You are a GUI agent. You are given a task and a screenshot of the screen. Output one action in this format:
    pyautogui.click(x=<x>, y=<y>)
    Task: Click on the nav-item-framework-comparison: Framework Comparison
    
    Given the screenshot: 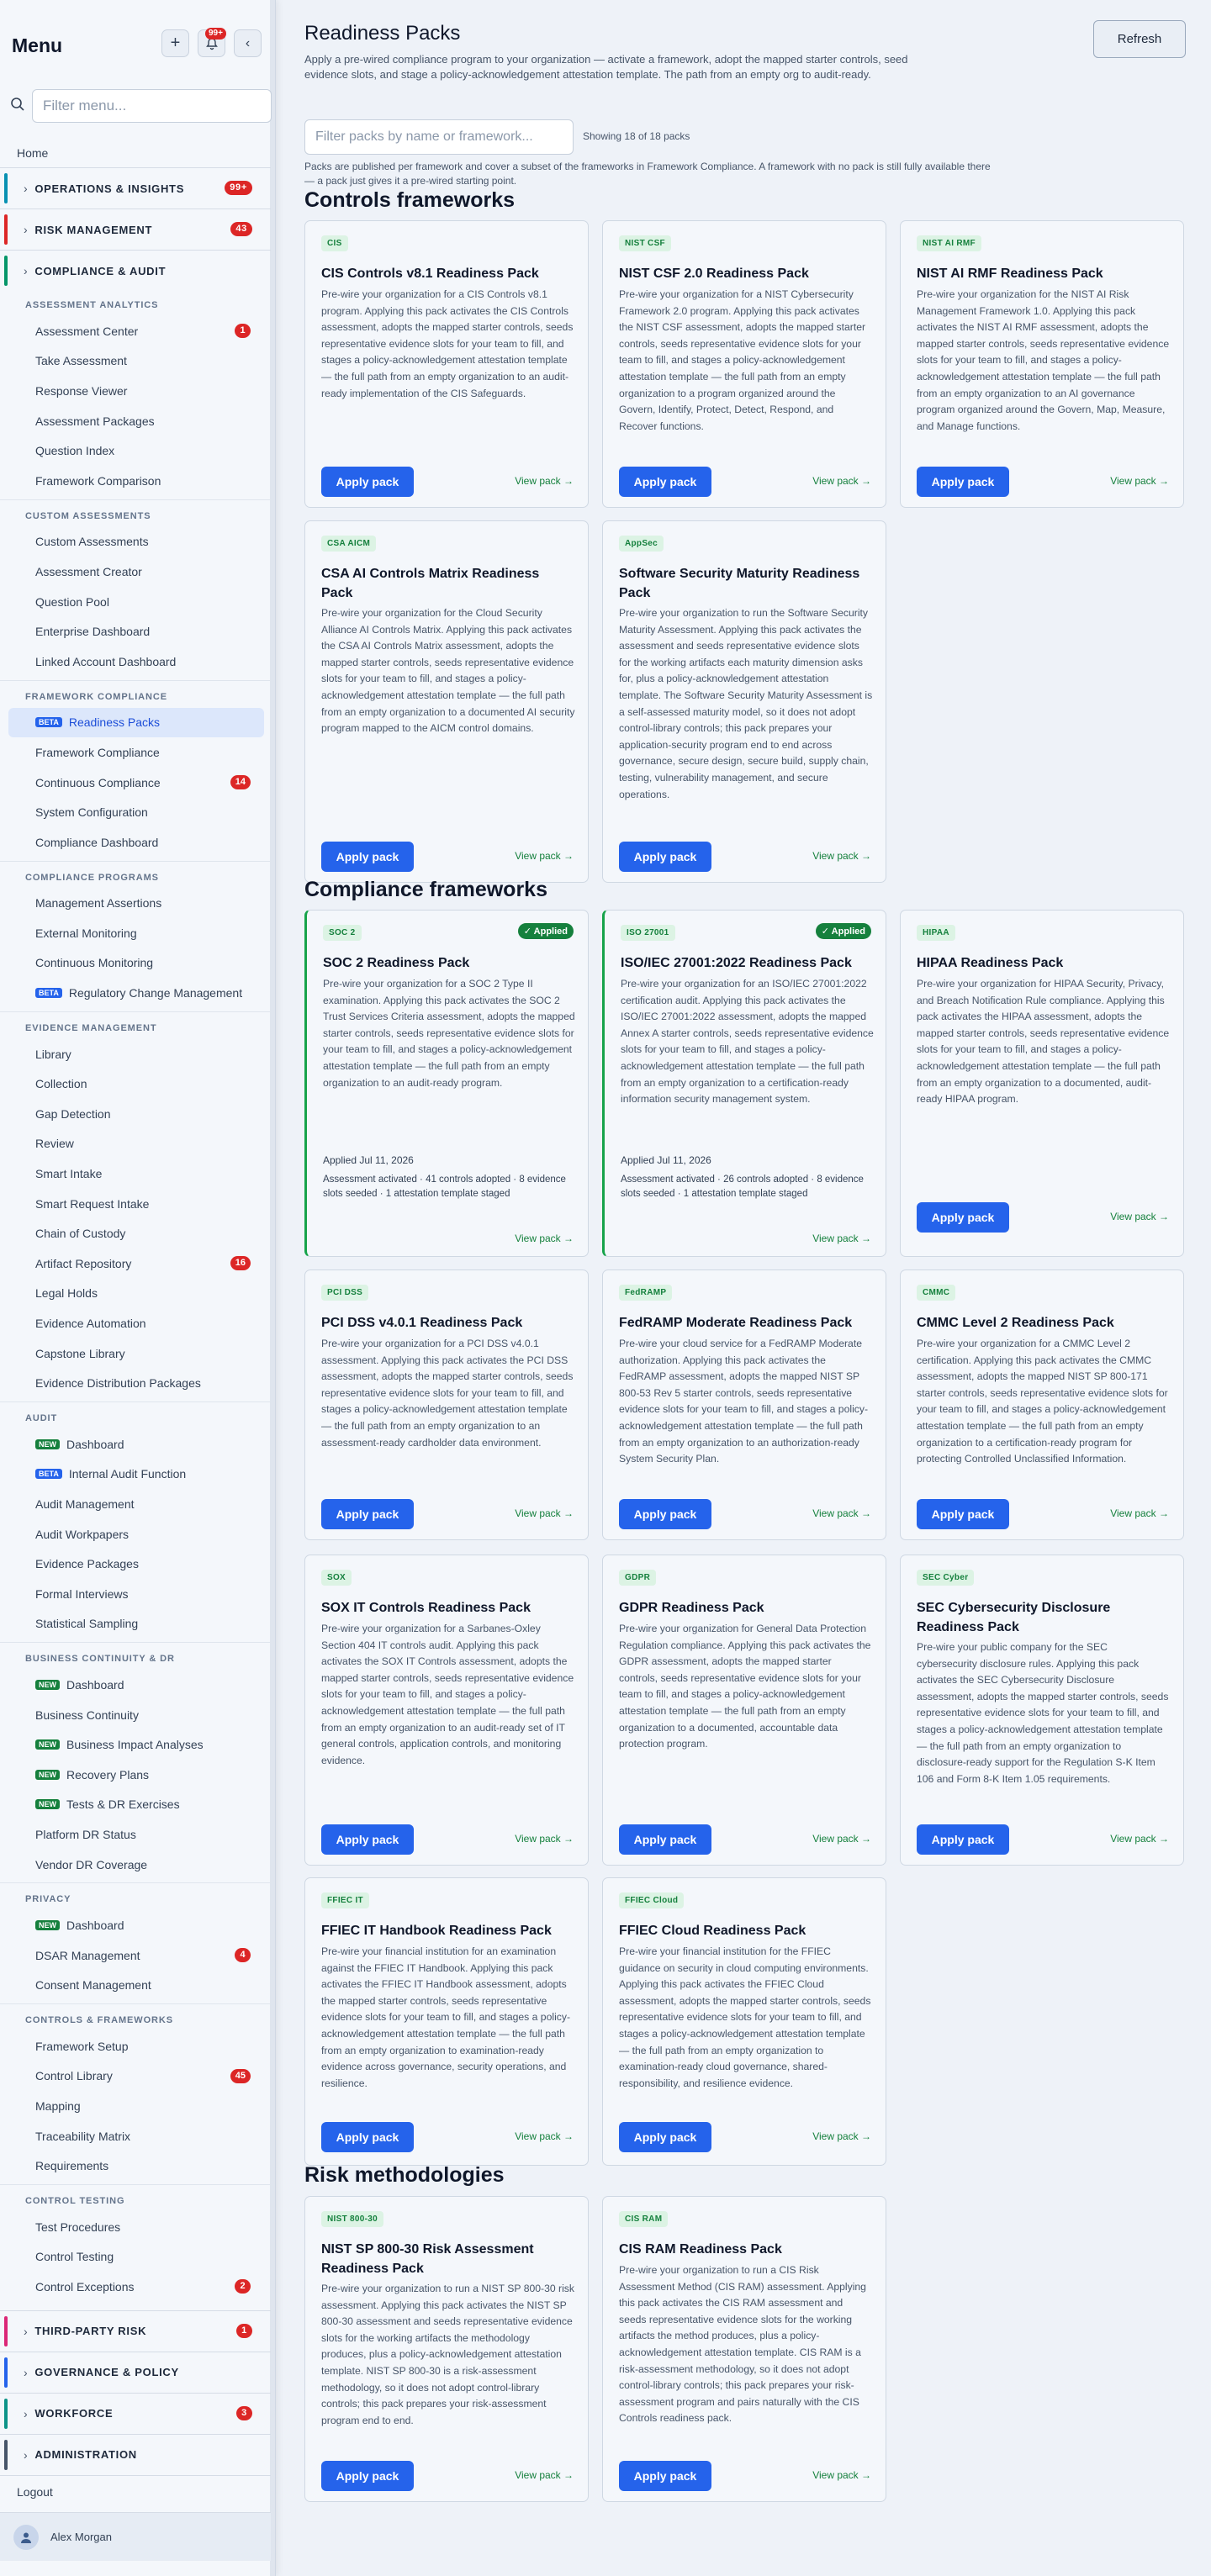 What is the action you would take?
    pyautogui.click(x=135, y=481)
    